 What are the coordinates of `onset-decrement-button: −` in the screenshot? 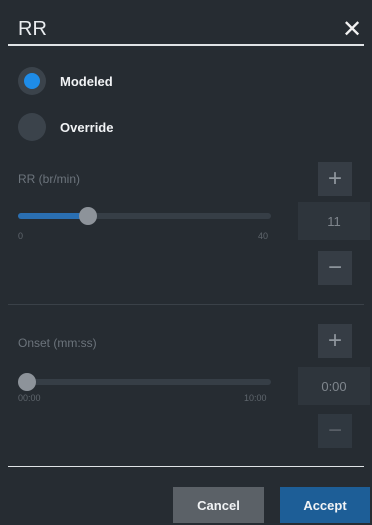 It's located at (335, 431).